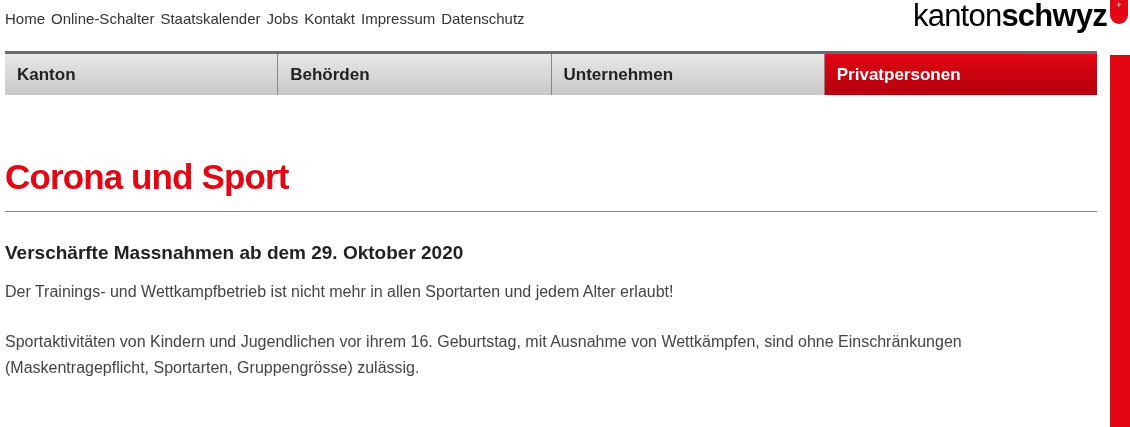 The image size is (1130, 427). What do you see at coordinates (210, 19) in the screenshot?
I see `top-link: Staatskalender` at bounding box center [210, 19].